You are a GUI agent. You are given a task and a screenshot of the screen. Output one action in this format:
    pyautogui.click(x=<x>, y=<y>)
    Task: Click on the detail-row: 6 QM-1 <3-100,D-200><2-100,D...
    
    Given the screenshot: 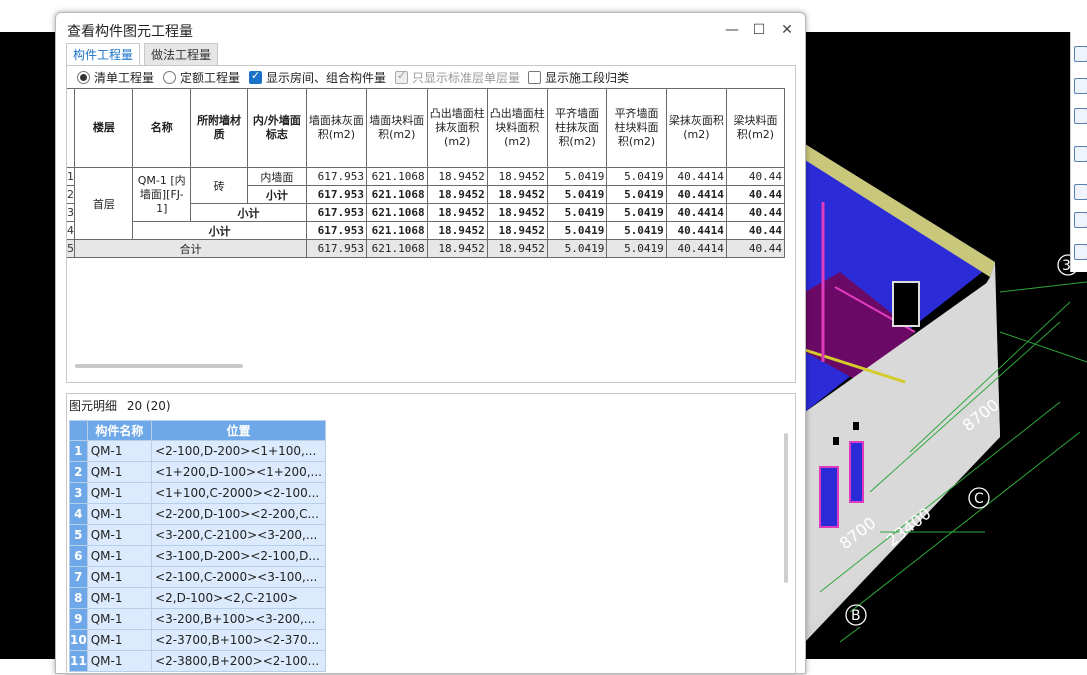 What is the action you would take?
    pyautogui.click(x=197, y=556)
    